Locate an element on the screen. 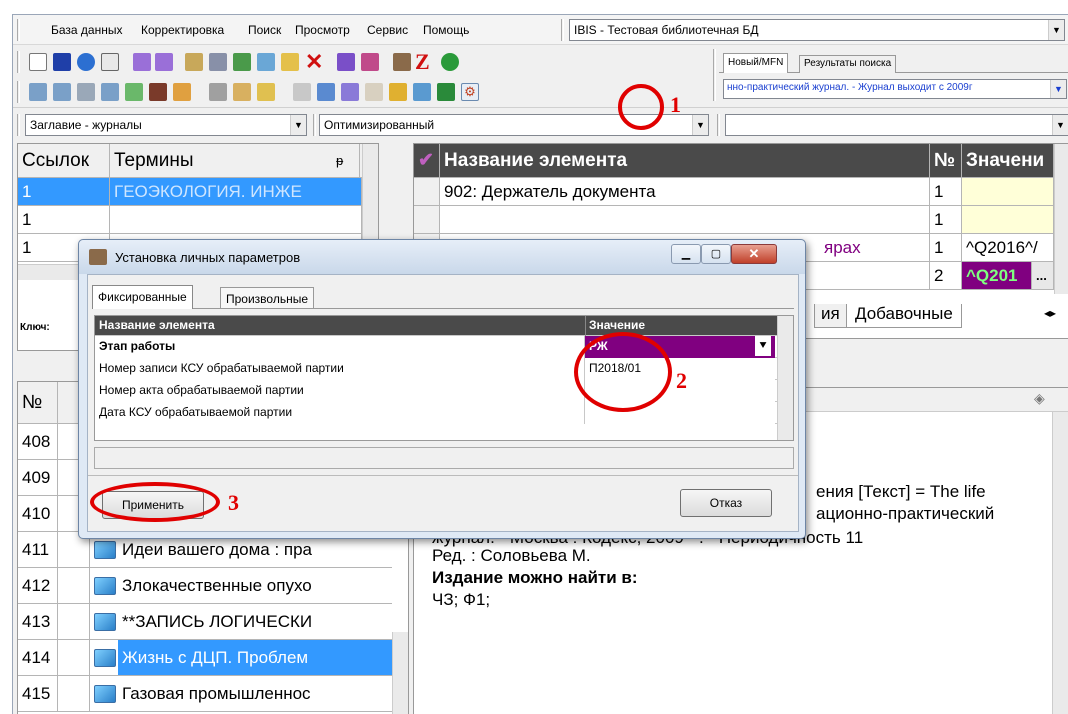 This screenshot has width=1068, height=714. excel-icon is located at coordinates (446, 92).